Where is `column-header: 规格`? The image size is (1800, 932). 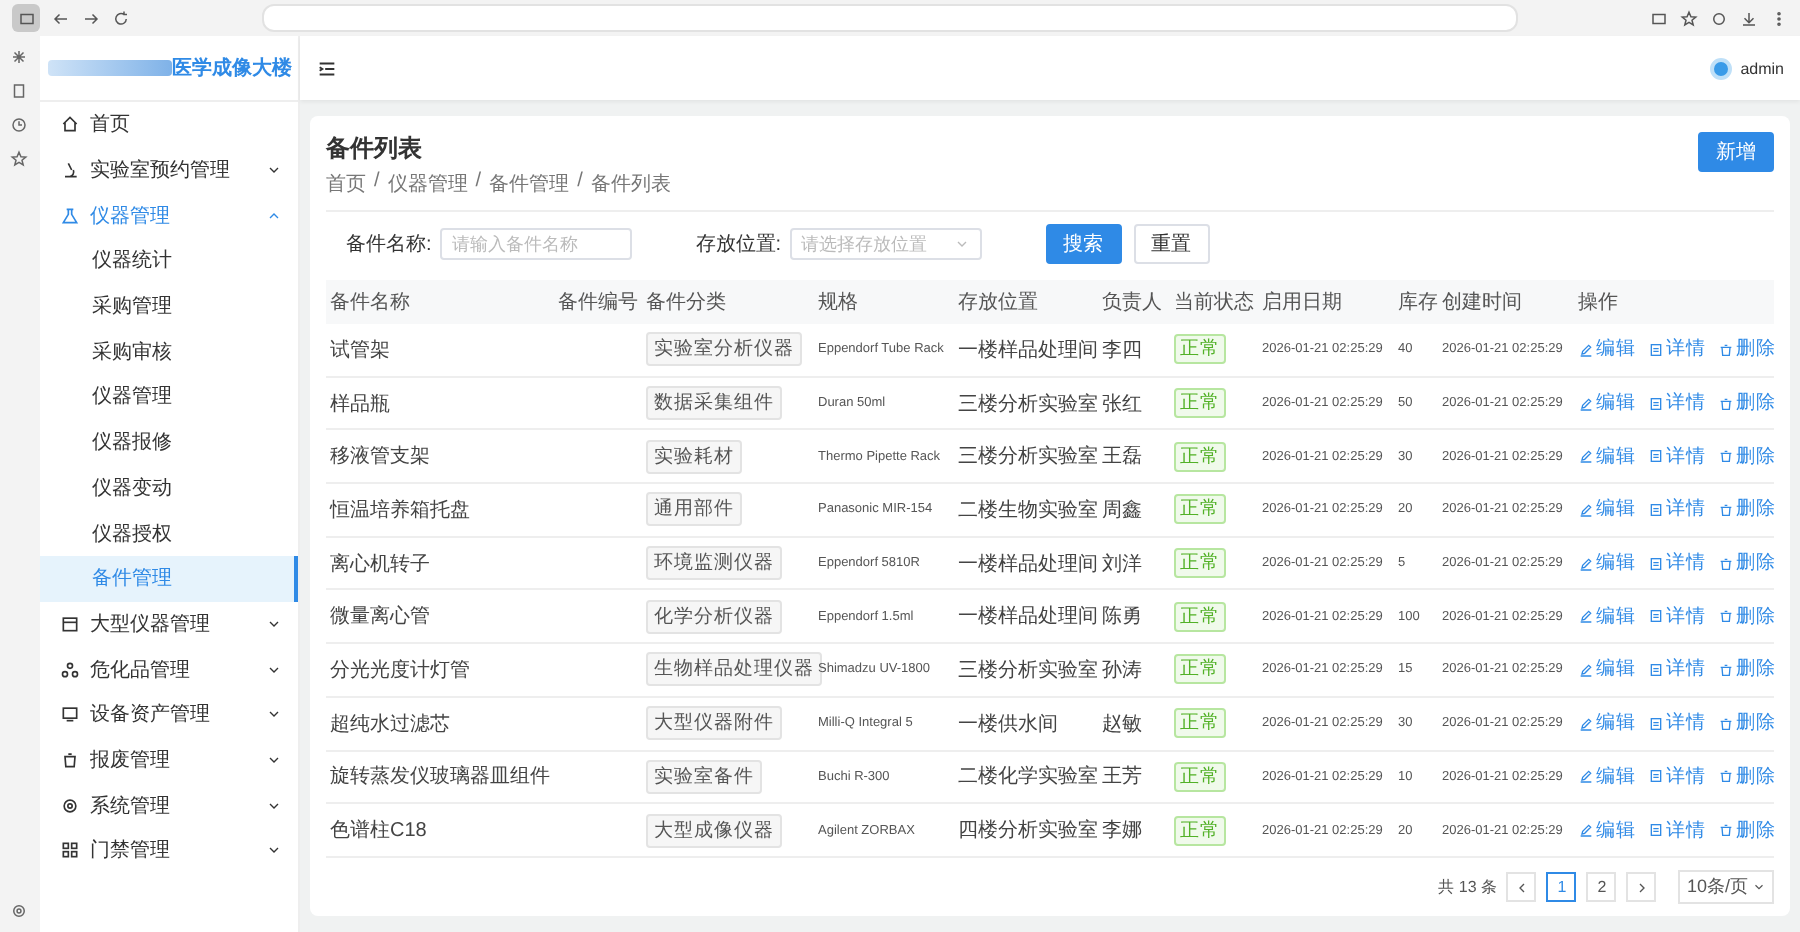 column-header: 规格 is located at coordinates (838, 303).